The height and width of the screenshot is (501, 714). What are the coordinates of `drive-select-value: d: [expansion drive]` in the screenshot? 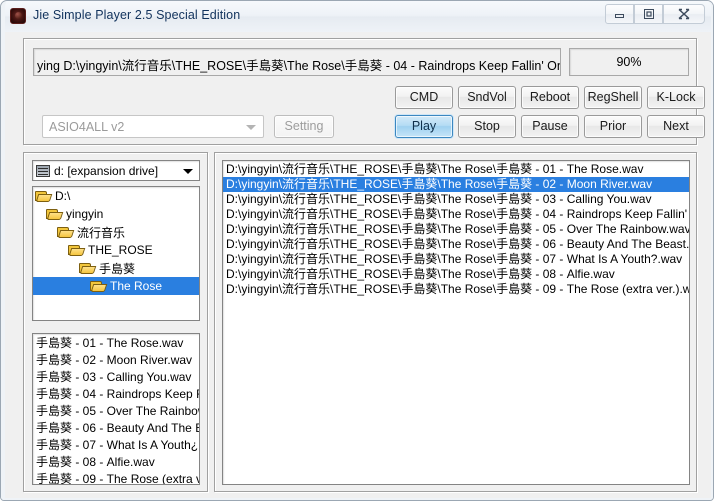 It's located at (106, 171).